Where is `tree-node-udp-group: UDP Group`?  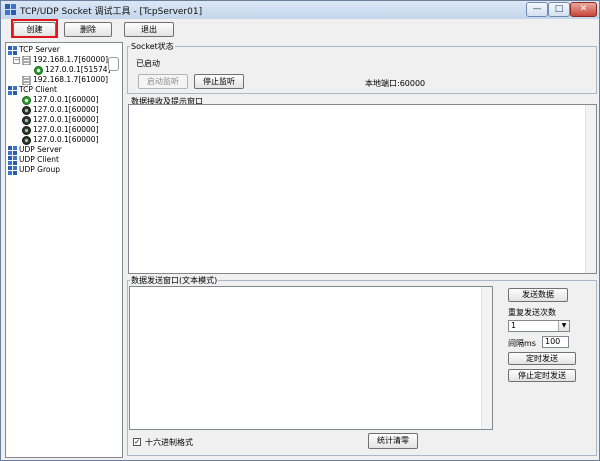 tree-node-udp-group: UDP Group is located at coordinates (34, 170).